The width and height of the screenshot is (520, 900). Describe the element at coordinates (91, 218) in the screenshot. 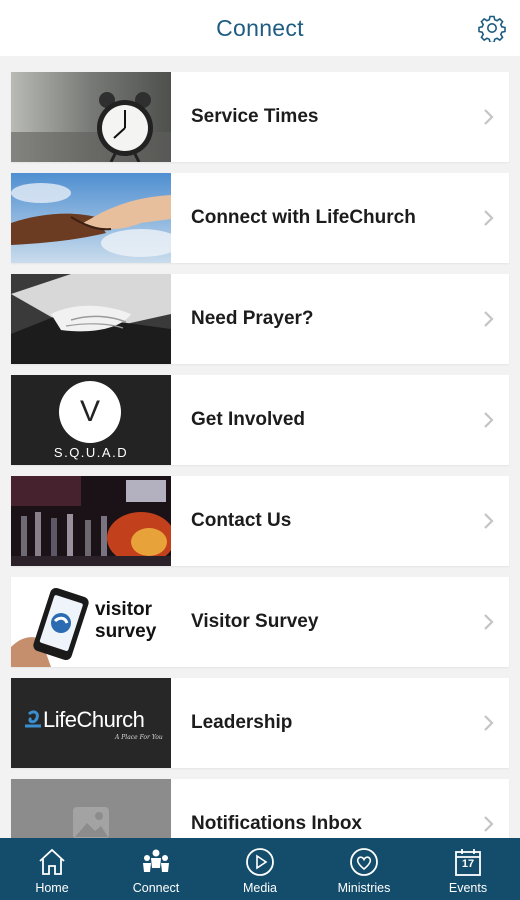

I see `handshake-photo` at that location.